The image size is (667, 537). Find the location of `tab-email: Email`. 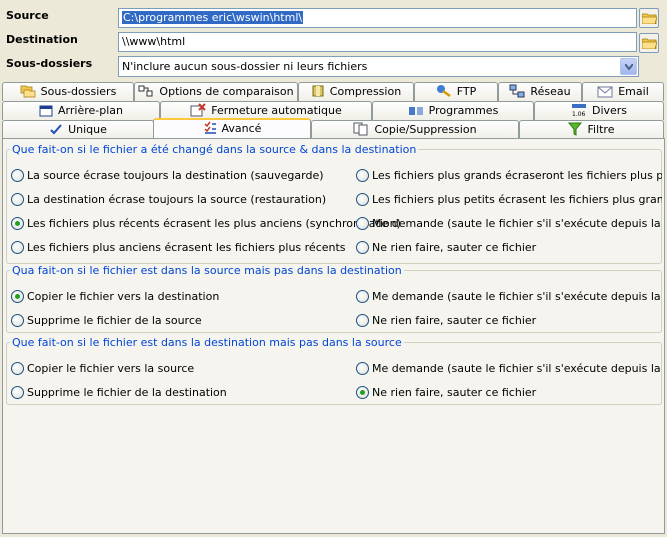

tab-email: Email is located at coordinates (623, 91).